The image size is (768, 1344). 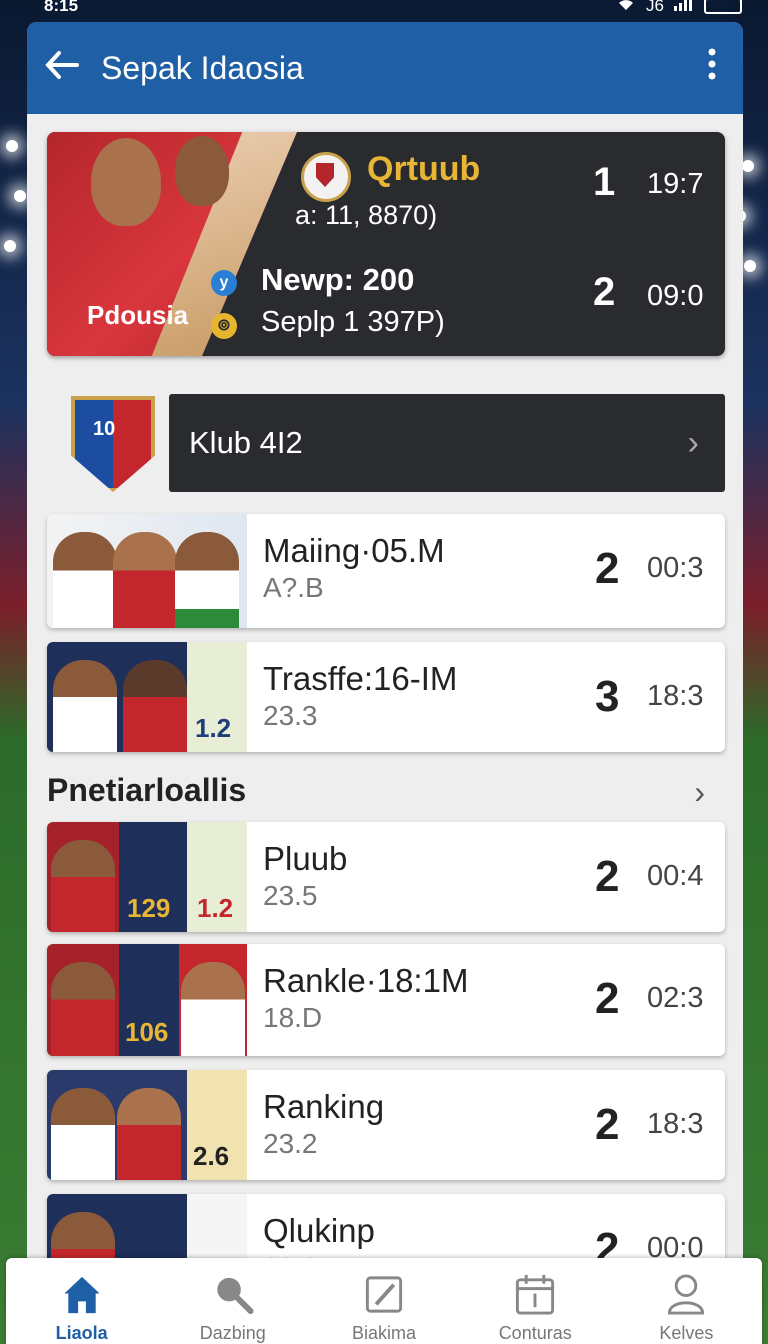 What do you see at coordinates (675, 998) in the screenshot?
I see `card-time: 02:3` at bounding box center [675, 998].